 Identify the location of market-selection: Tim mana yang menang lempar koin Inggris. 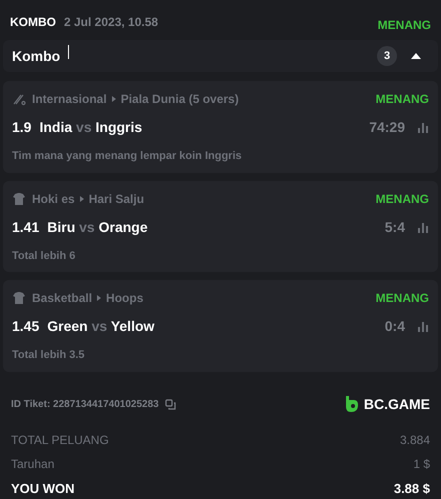
(127, 156).